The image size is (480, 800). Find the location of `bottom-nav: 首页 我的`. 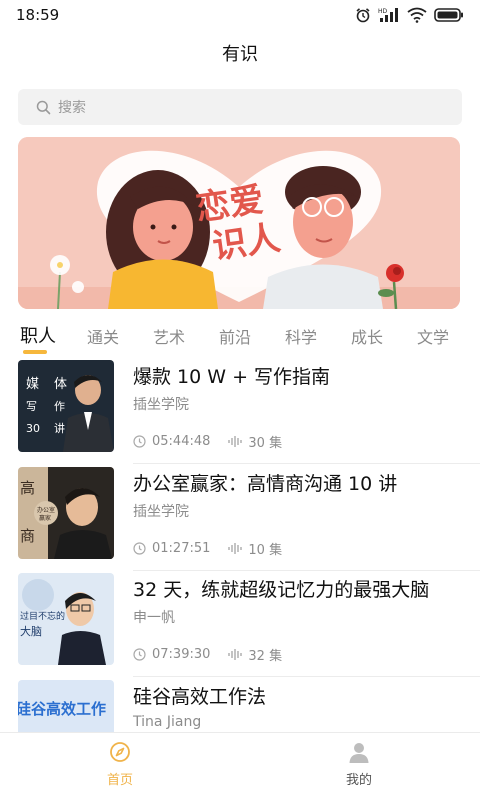

bottom-nav: 首页 我的 is located at coordinates (240, 766).